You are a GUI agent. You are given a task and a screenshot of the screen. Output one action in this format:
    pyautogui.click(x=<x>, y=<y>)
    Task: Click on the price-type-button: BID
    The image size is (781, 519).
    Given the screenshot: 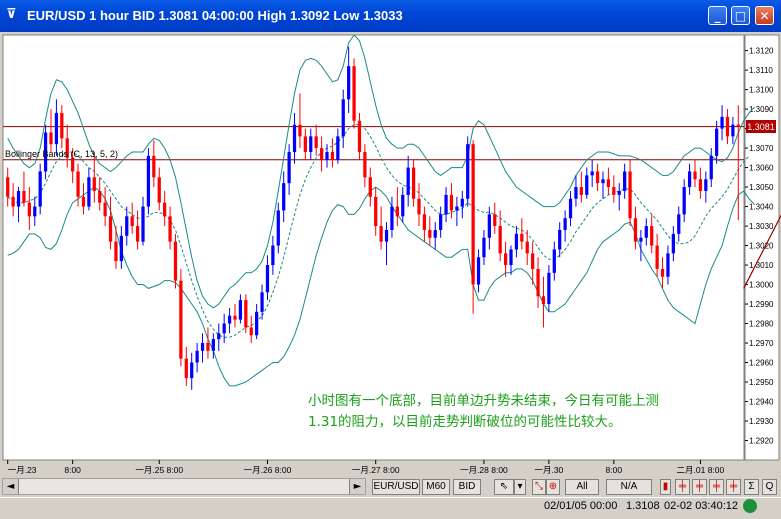 What is the action you would take?
    pyautogui.click(x=467, y=487)
    